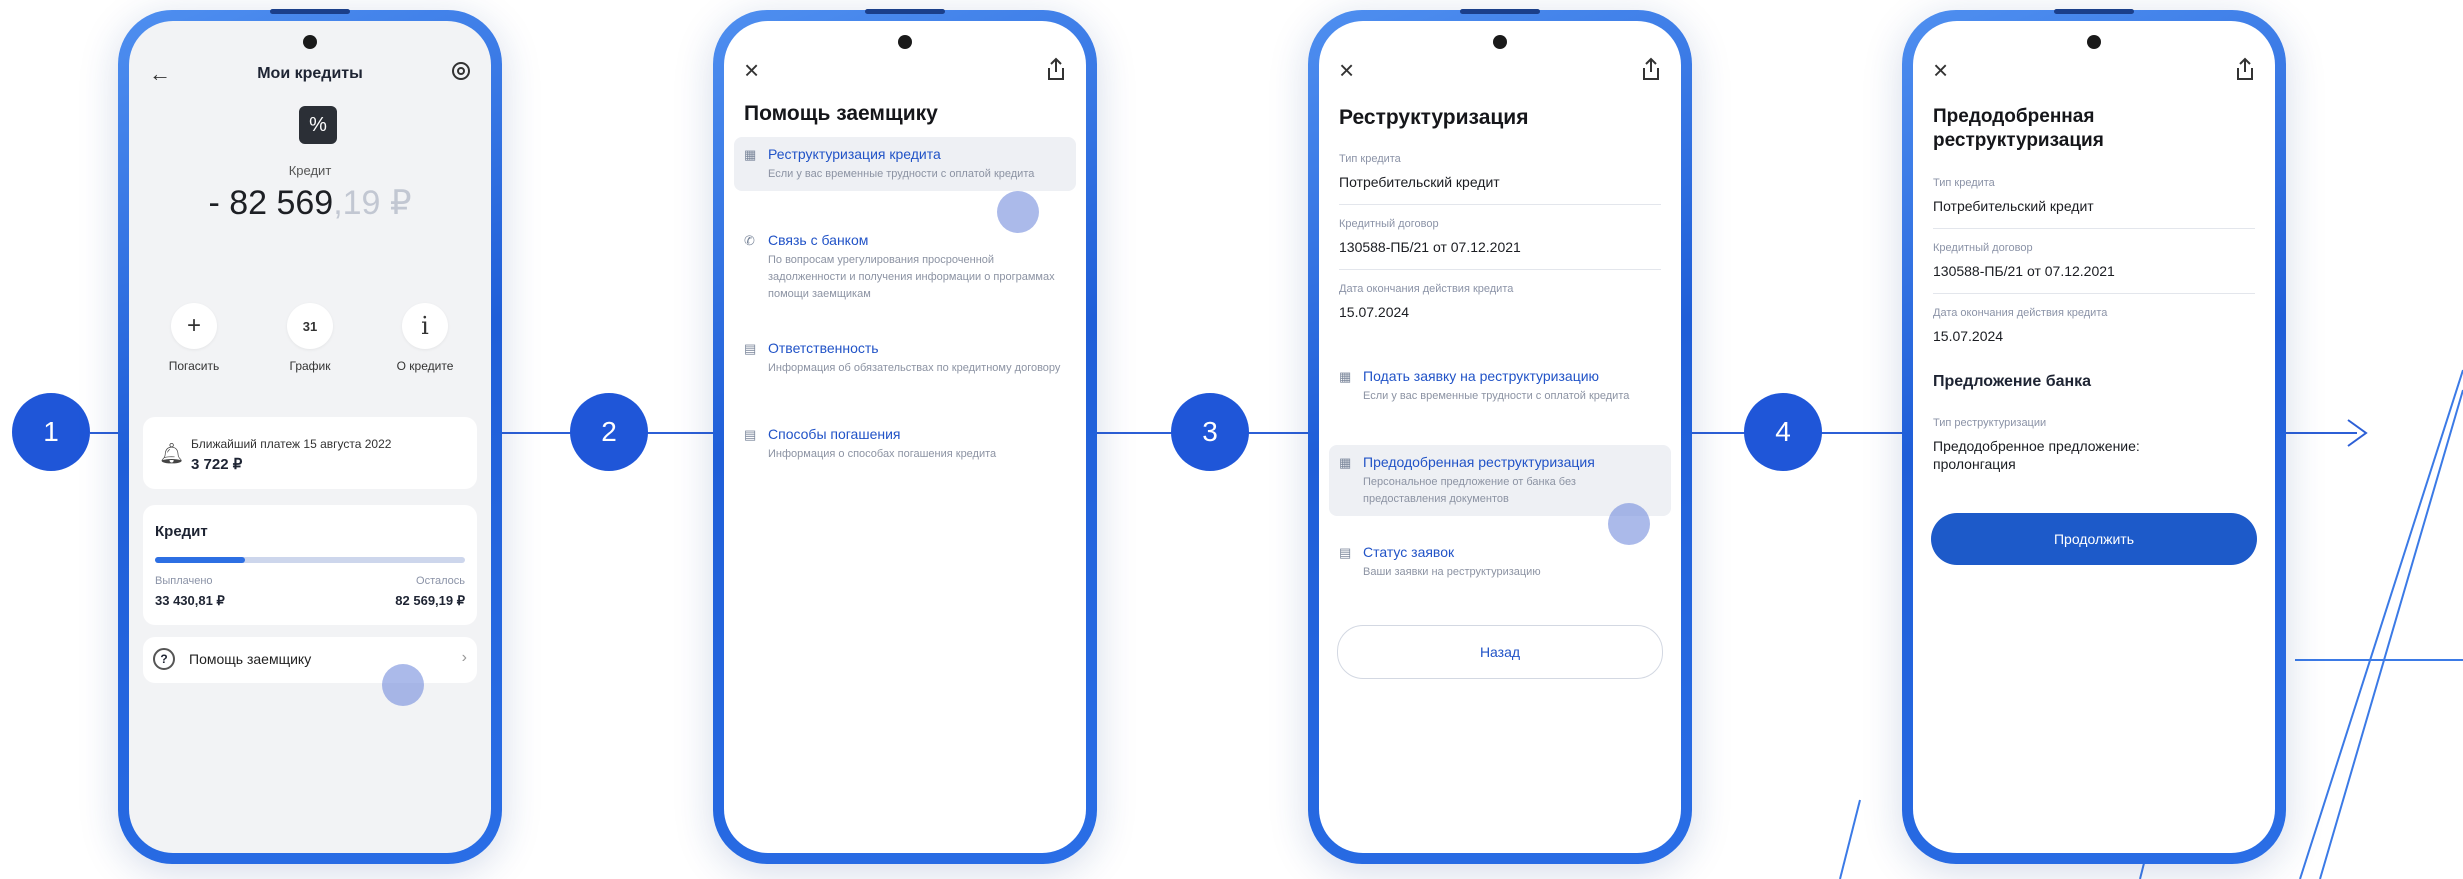 This screenshot has height=879, width=2463. I want to click on repayment-progress-fill, so click(200, 560).